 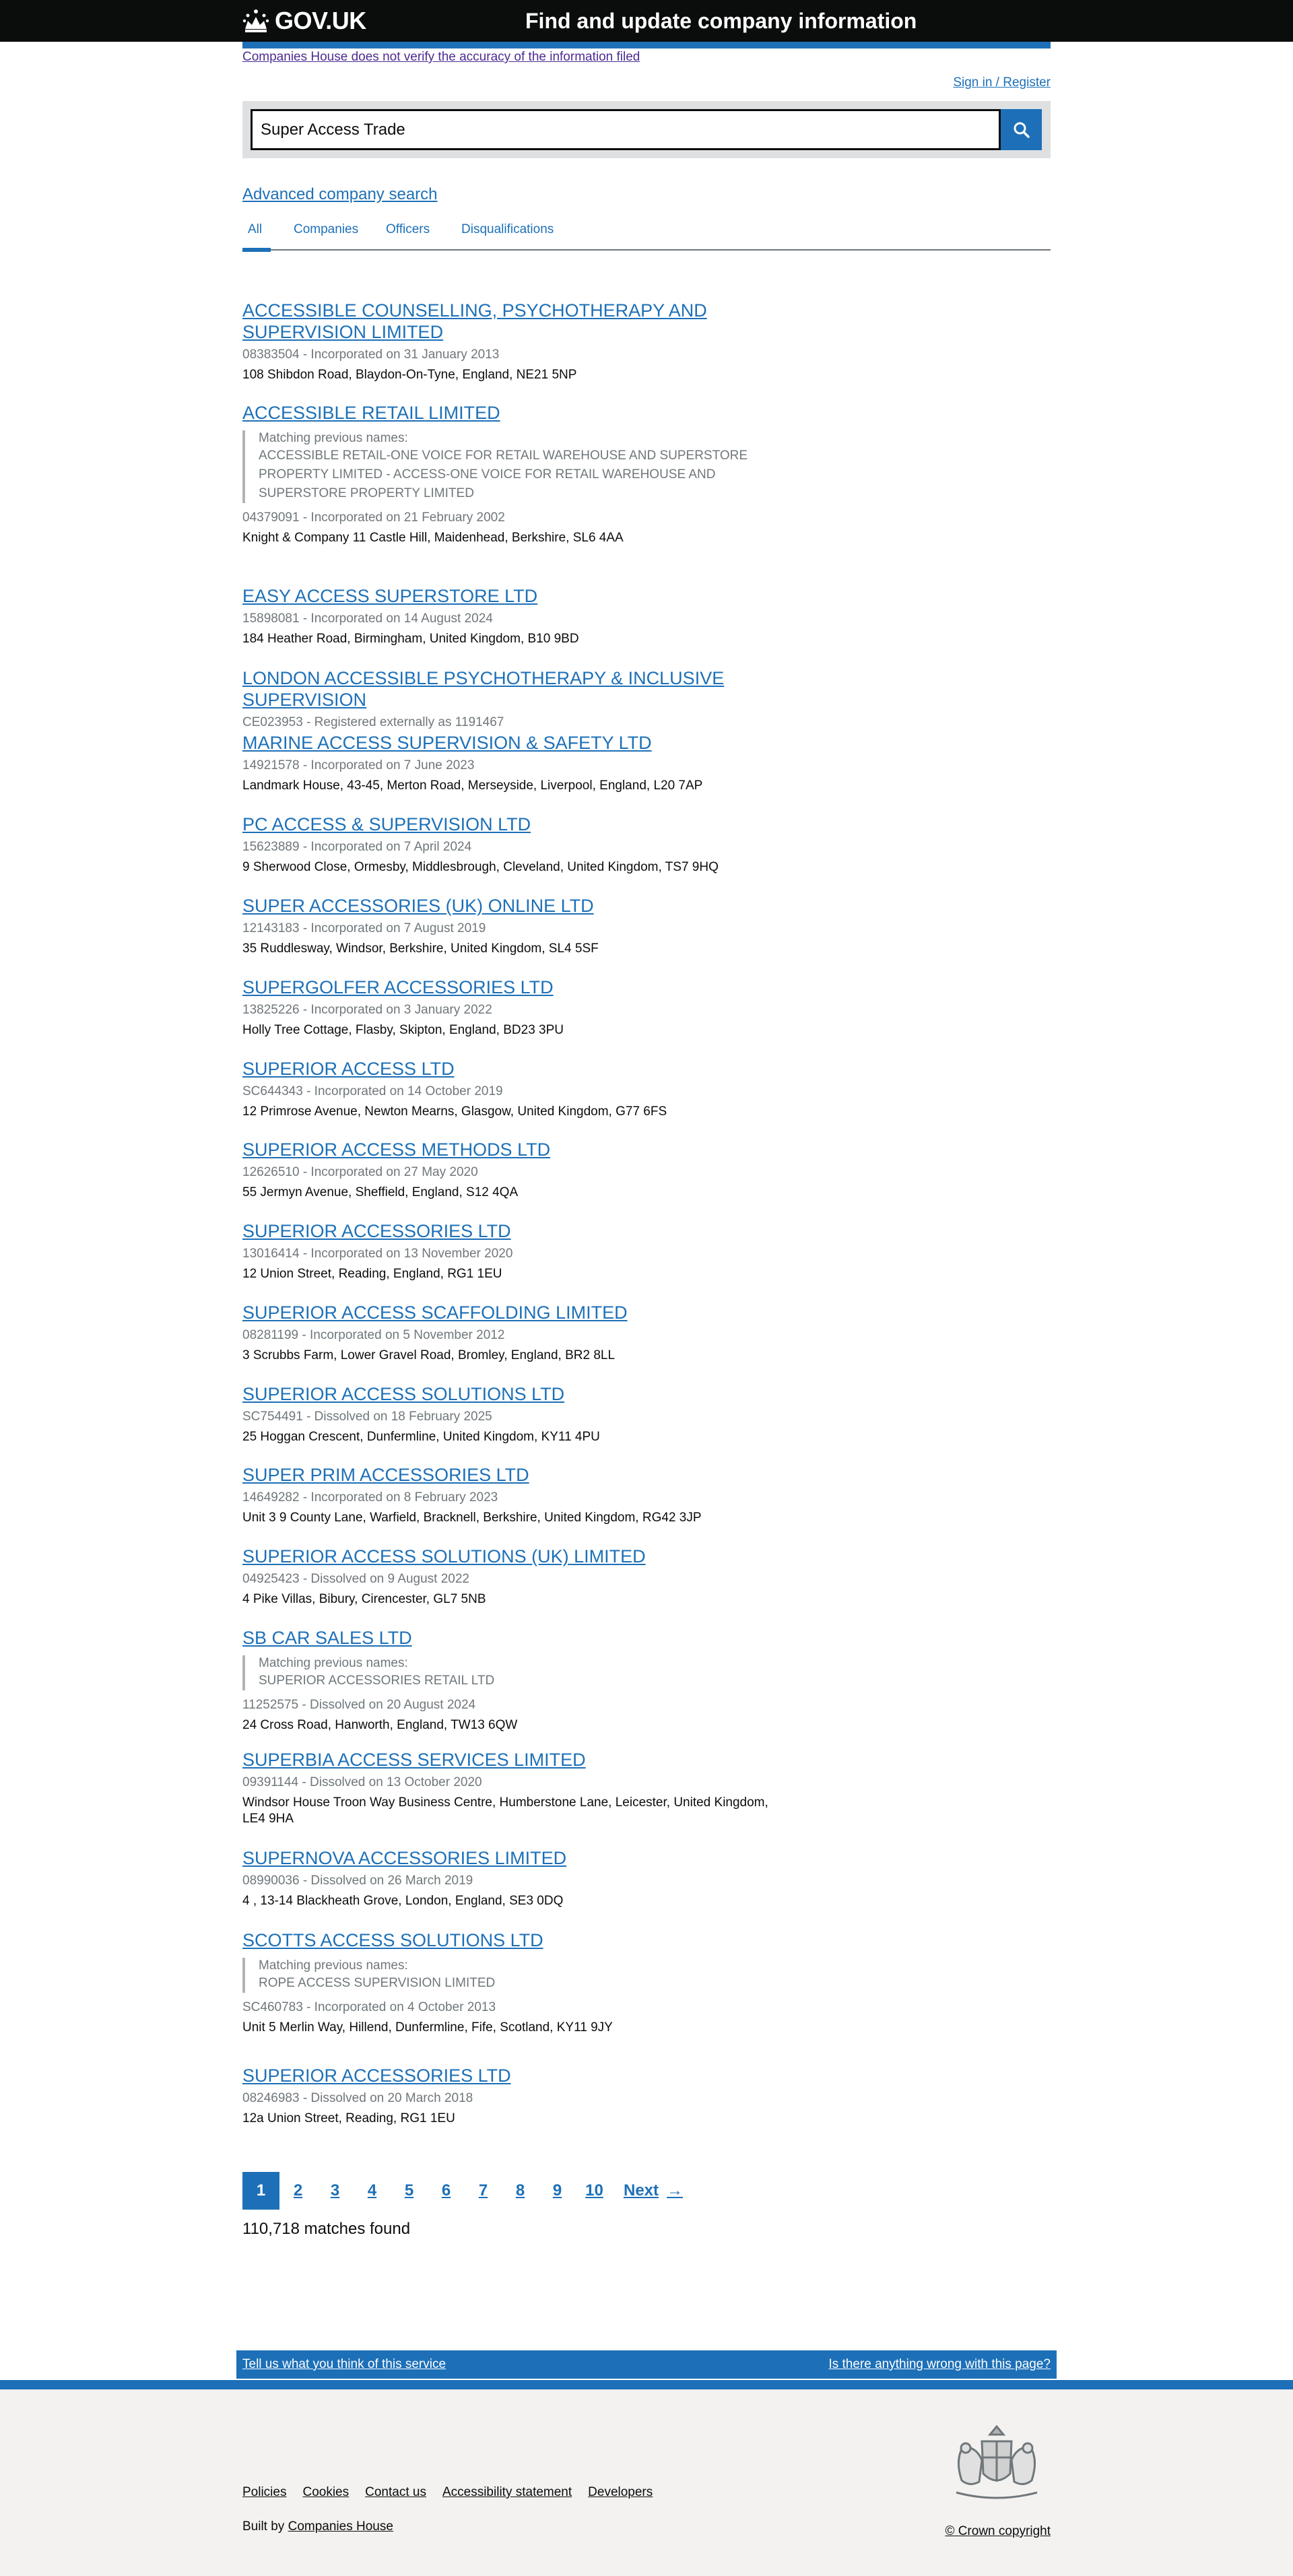 What do you see at coordinates (508, 1312) in the screenshot?
I see `result-title-link: SUPERIOR ACCESS SCAFFOLDING LIMITED` at bounding box center [508, 1312].